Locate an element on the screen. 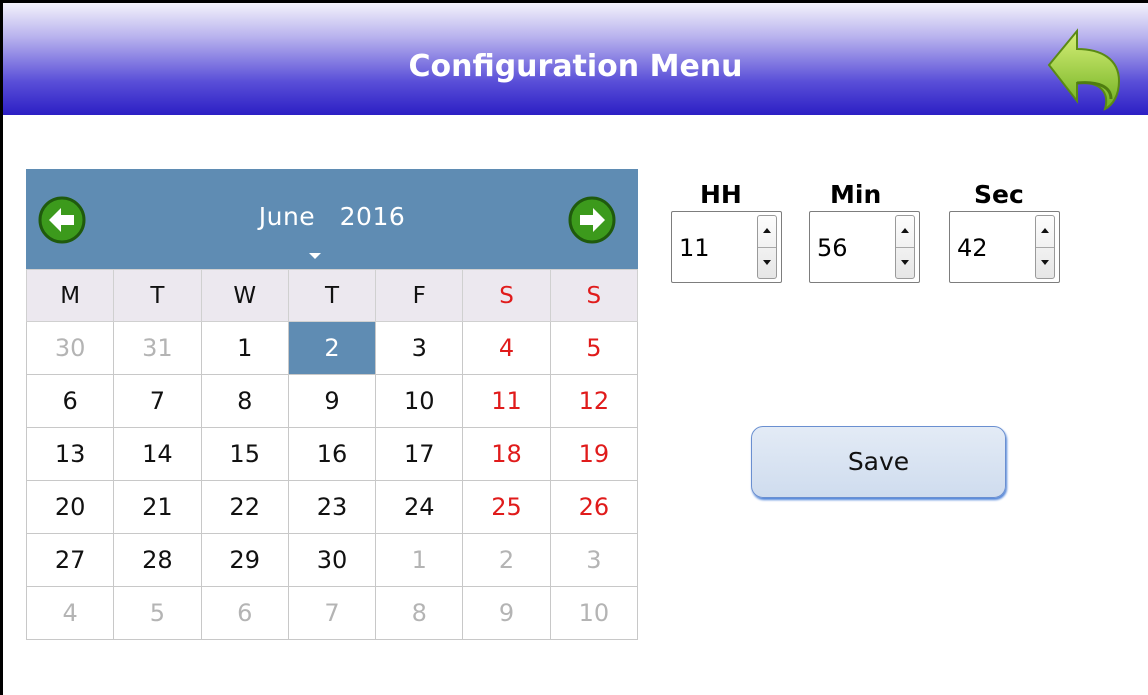 The height and width of the screenshot is (695, 1148). minute-spin-buttons is located at coordinates (905, 247).